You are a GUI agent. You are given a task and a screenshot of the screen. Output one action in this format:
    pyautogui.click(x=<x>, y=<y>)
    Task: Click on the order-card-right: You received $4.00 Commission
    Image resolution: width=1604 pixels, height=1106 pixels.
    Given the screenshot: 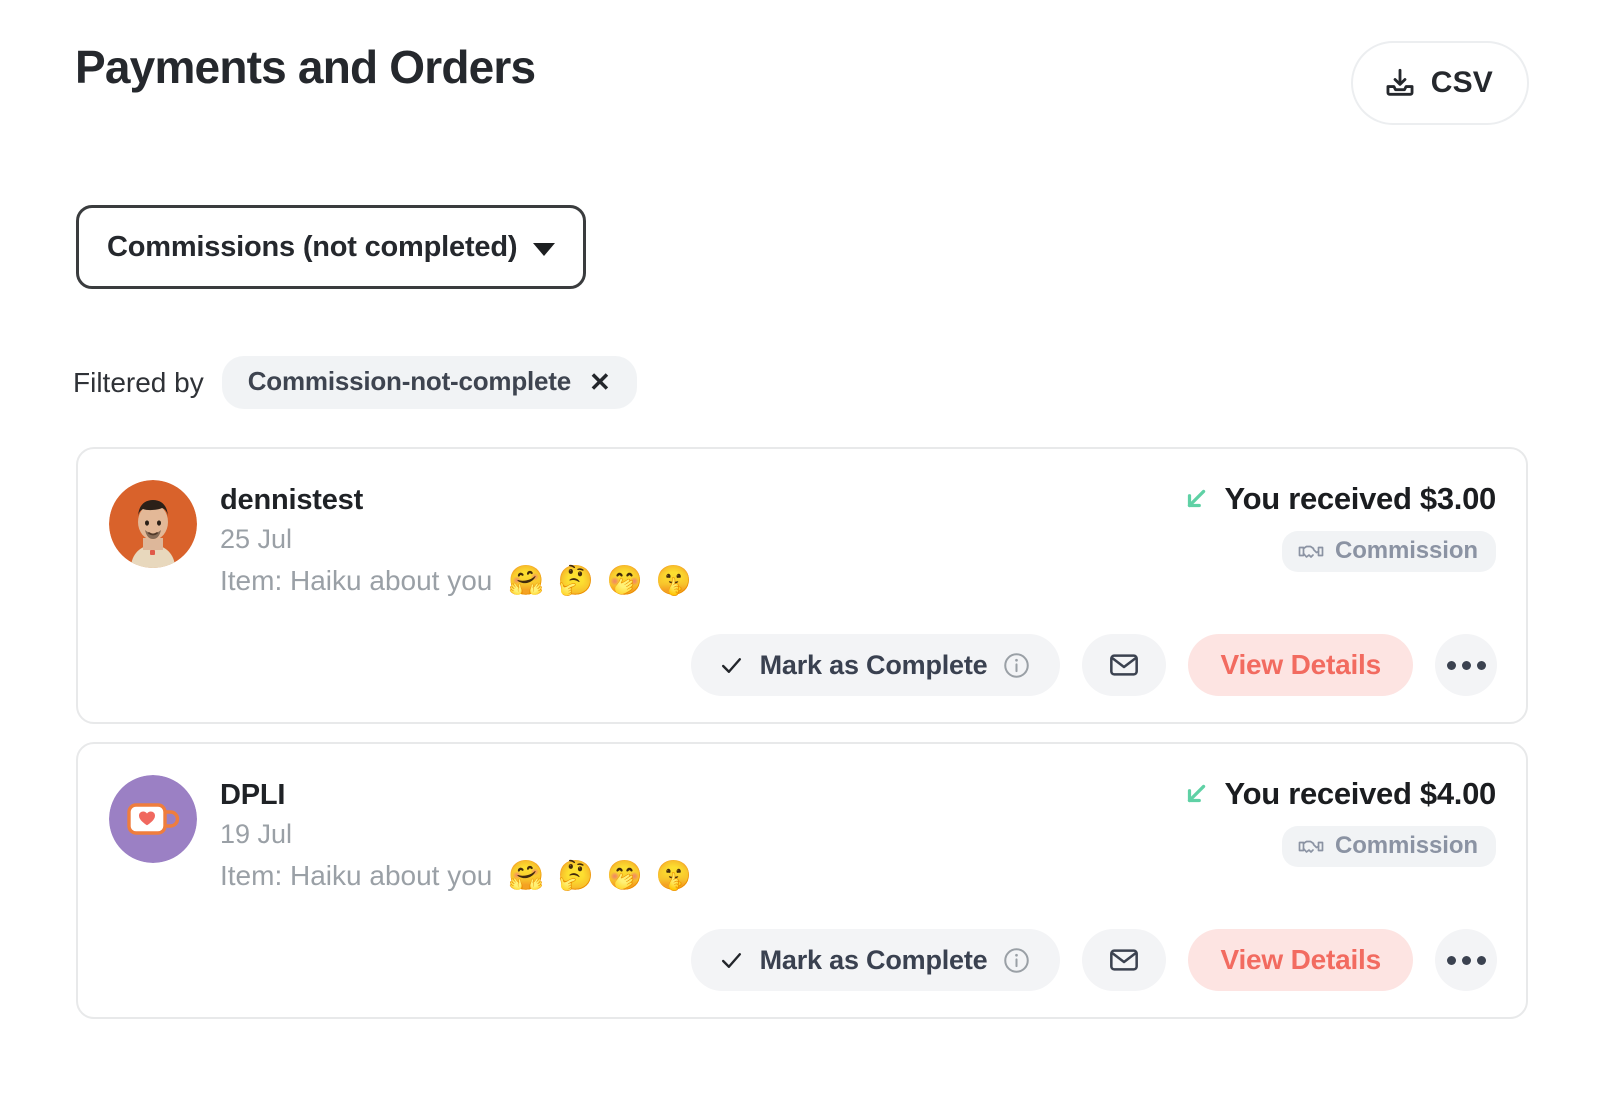 What is the action you would take?
    pyautogui.click(x=1339, y=821)
    